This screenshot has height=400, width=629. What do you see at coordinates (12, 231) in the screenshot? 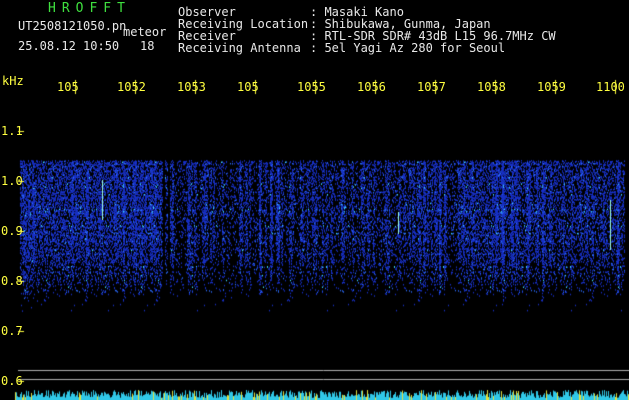
I see `y-tick: 0.9` at bounding box center [12, 231].